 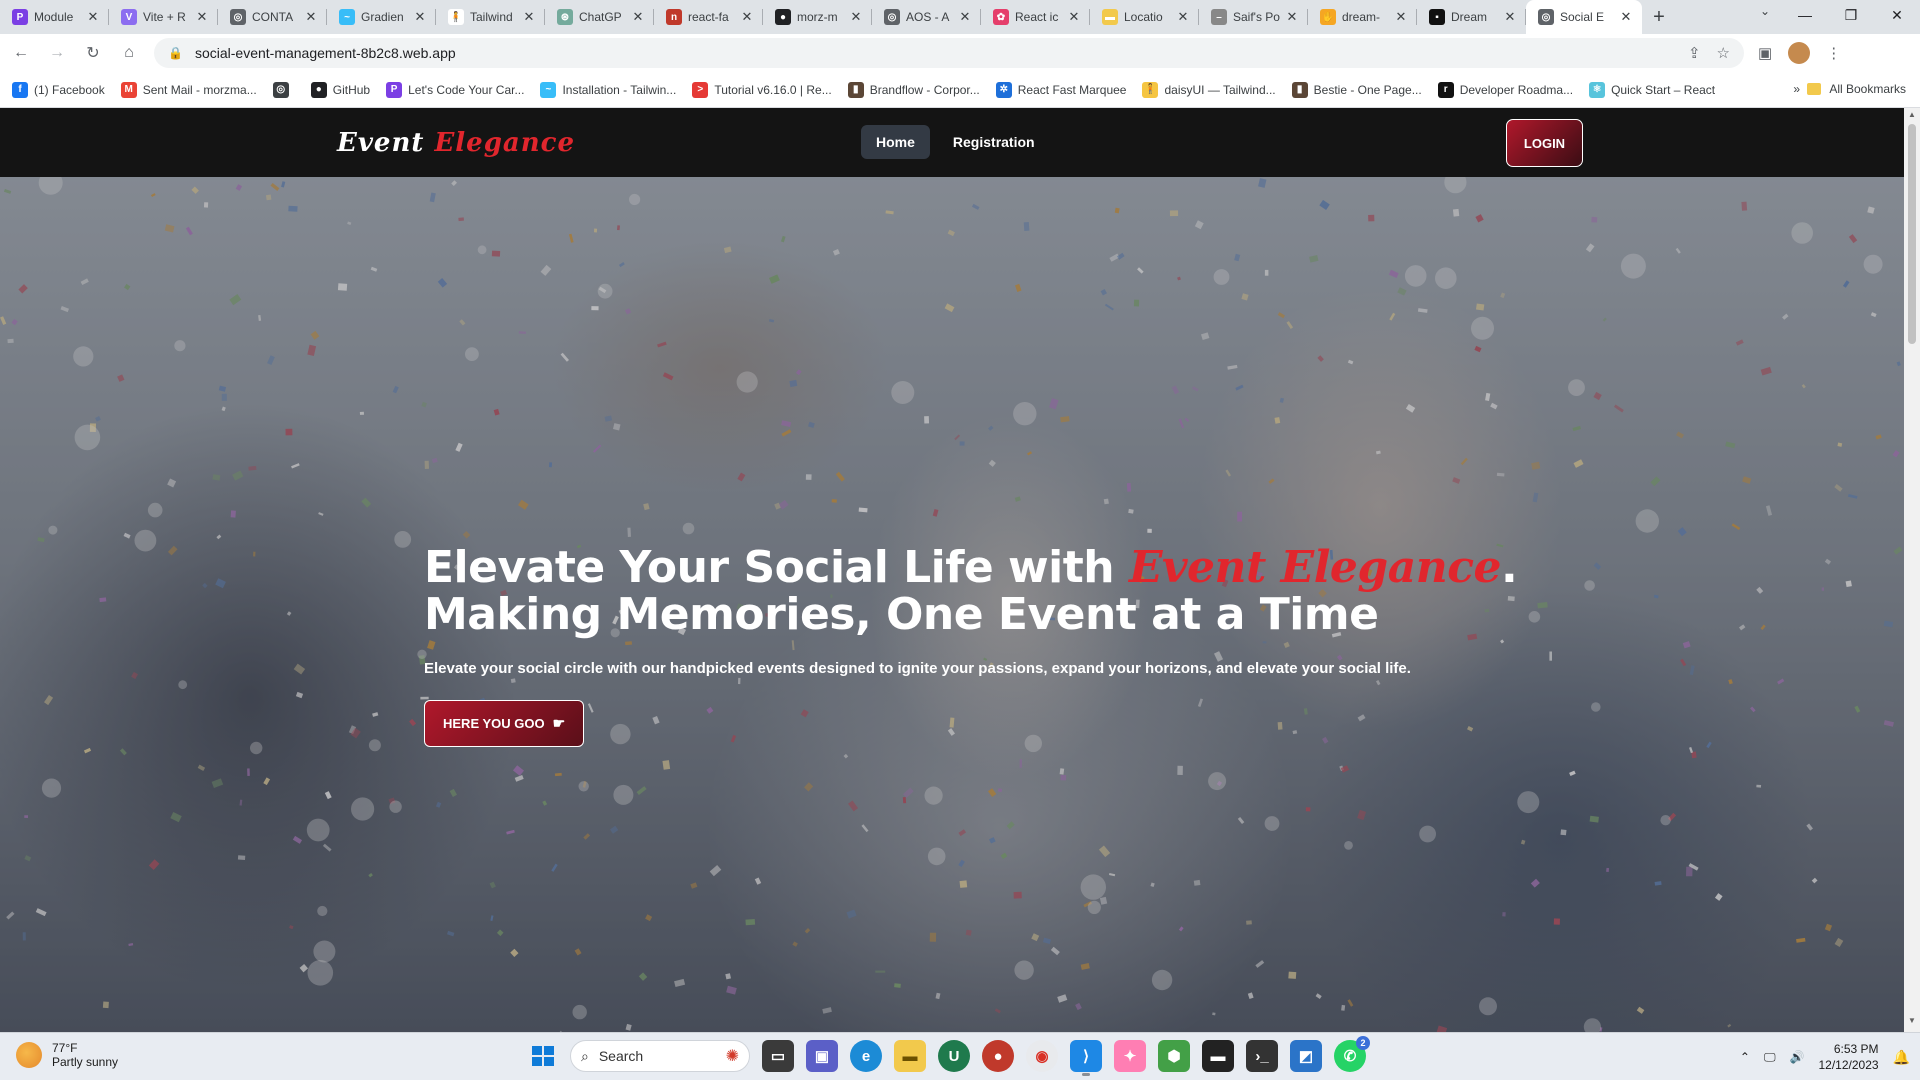 What do you see at coordinates (660, 1056) in the screenshot?
I see `taskbar-search: ⌕ Search ✺` at bounding box center [660, 1056].